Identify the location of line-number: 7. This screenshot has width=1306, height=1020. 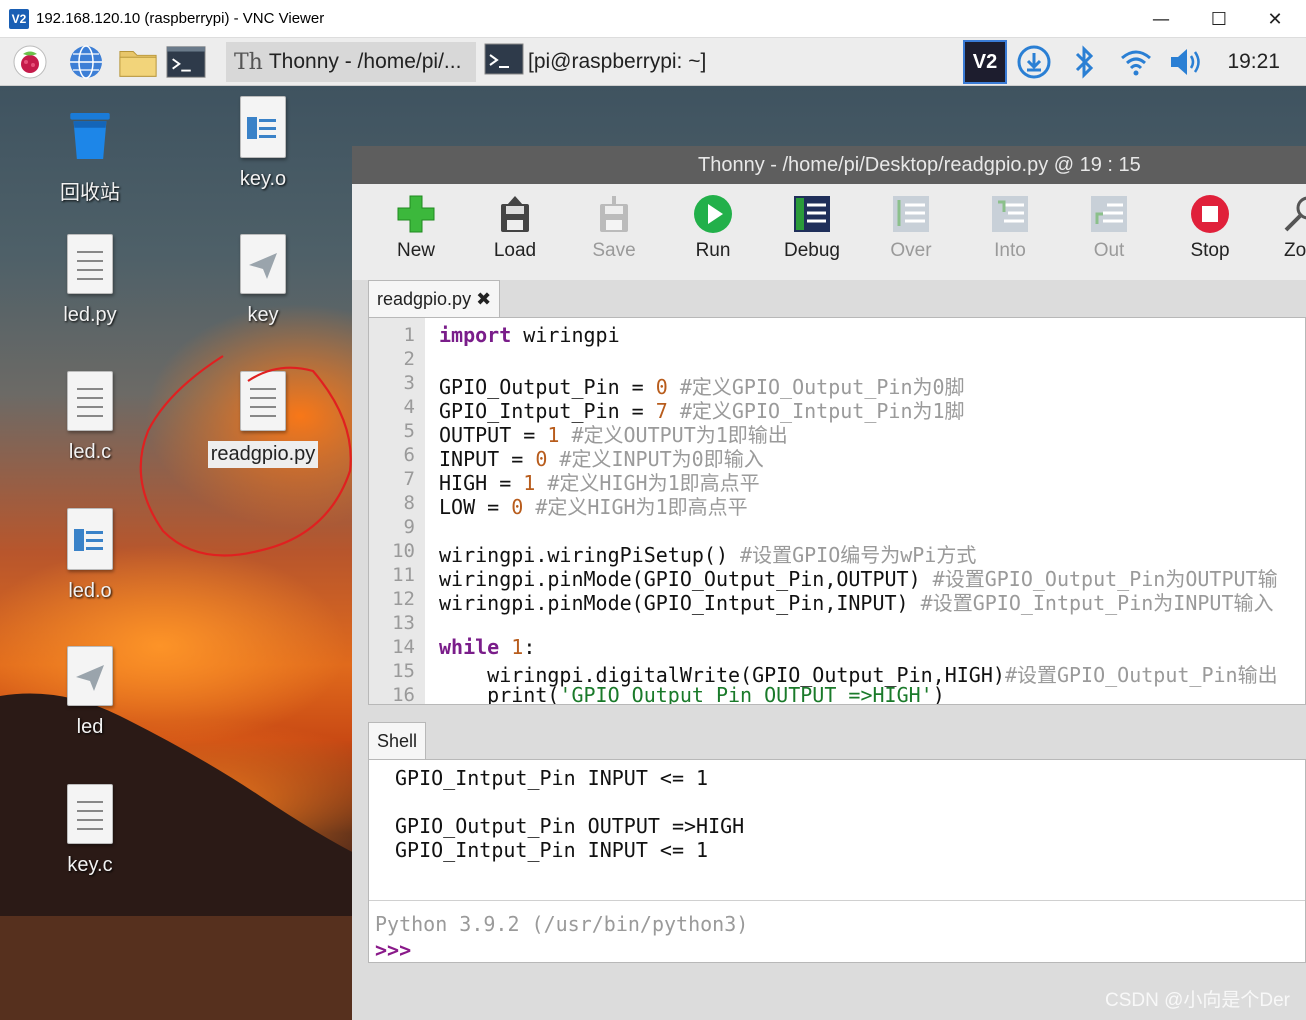
(409, 479).